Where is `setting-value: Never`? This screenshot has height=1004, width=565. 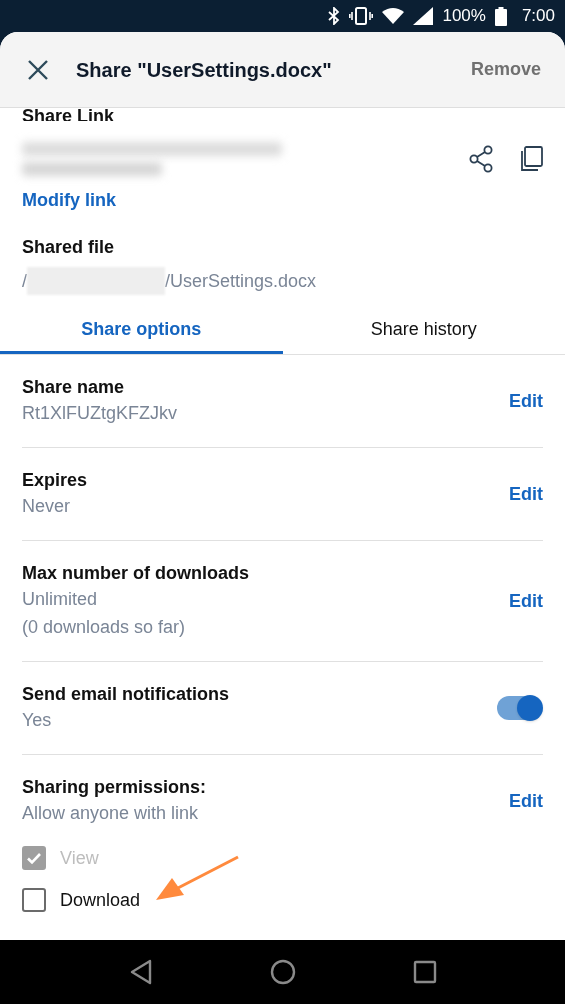
setting-value: Never is located at coordinates (46, 506).